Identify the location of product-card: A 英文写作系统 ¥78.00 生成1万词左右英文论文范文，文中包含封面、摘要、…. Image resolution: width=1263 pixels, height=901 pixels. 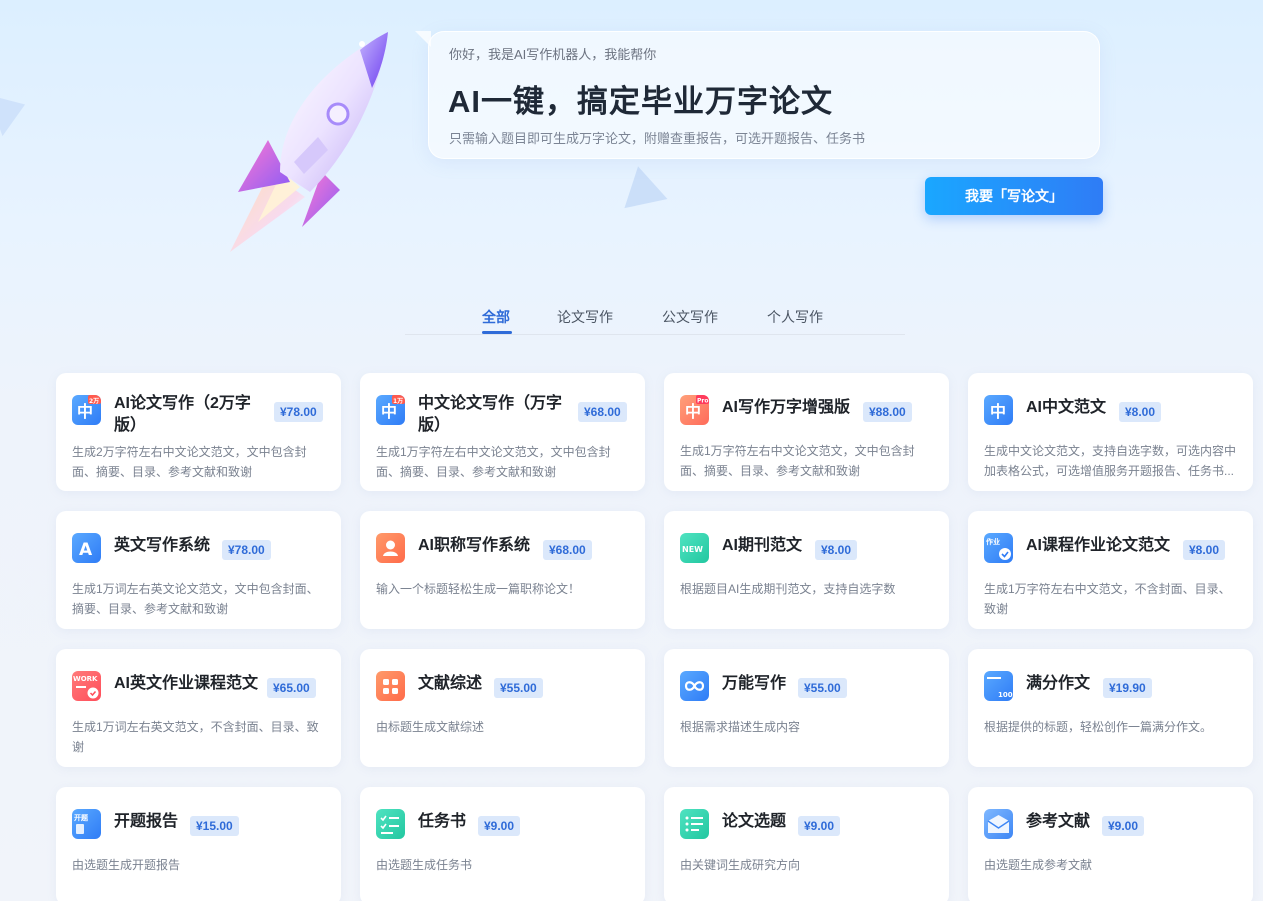
(198, 570).